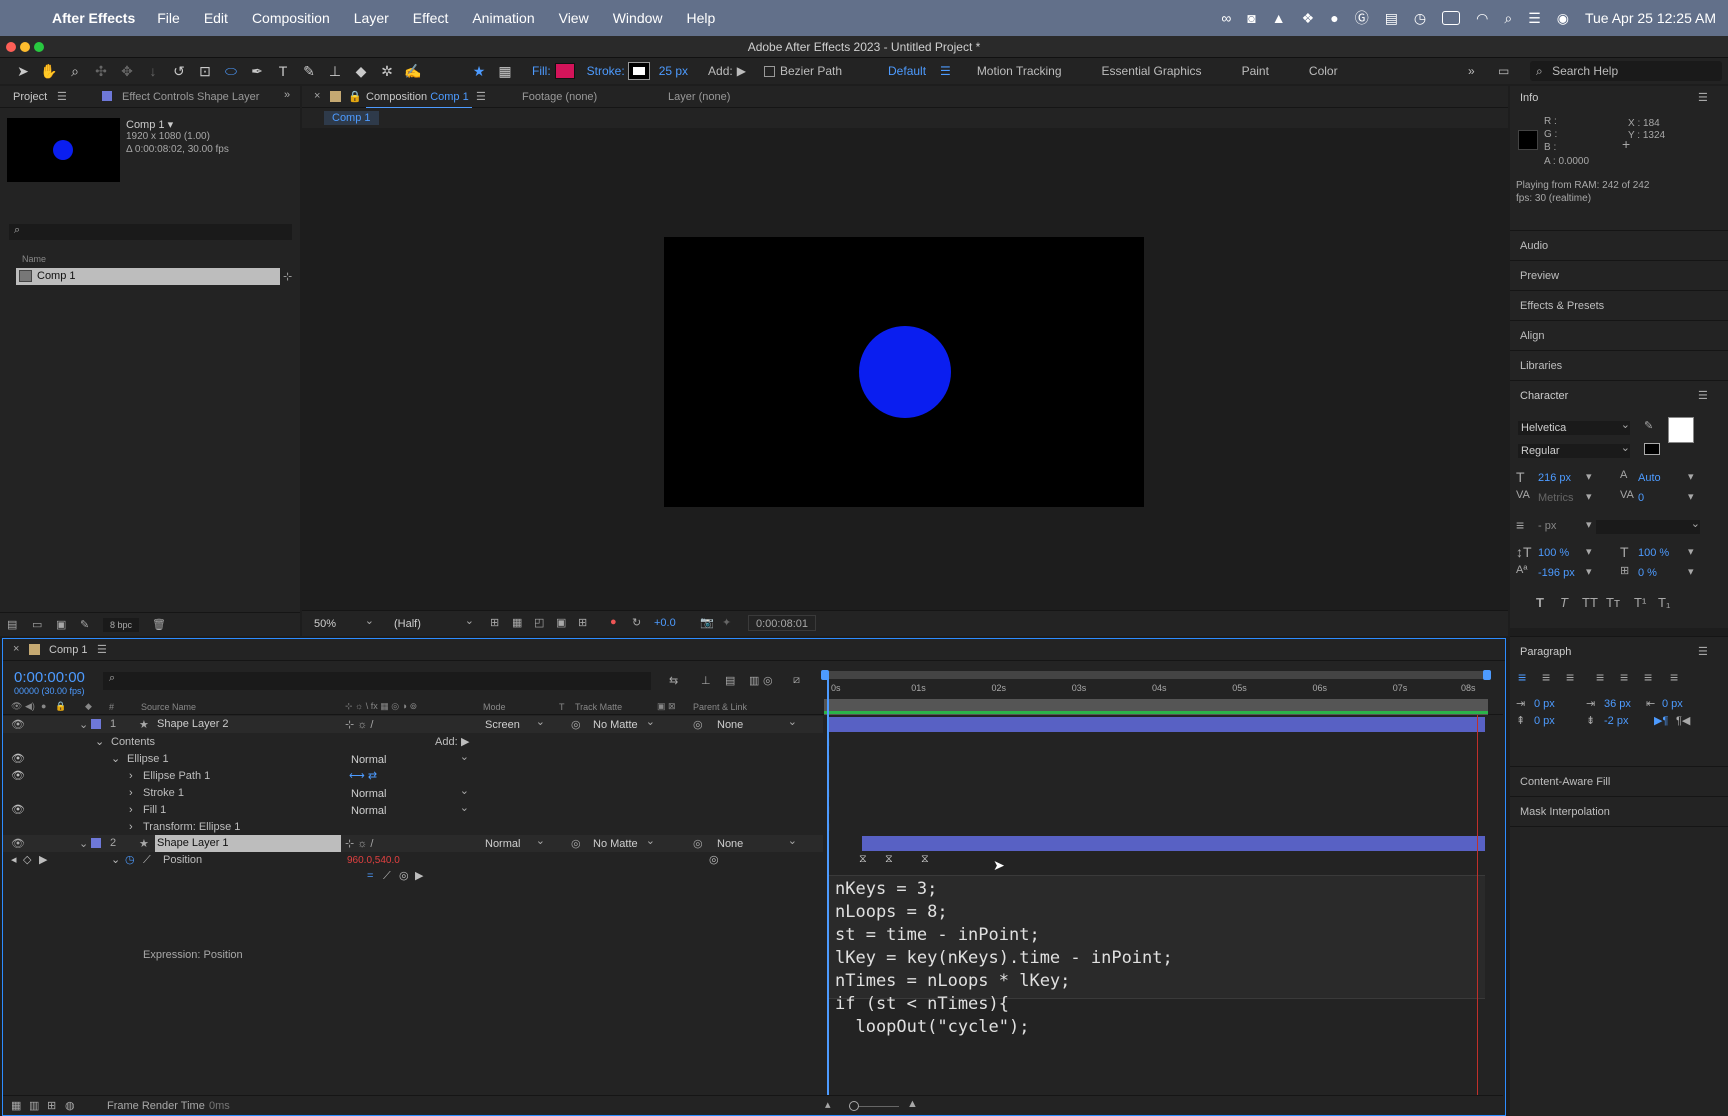 The width and height of the screenshot is (1728, 1116). What do you see at coordinates (889, 859) in the screenshot?
I see `keyframe-2: ⧖` at bounding box center [889, 859].